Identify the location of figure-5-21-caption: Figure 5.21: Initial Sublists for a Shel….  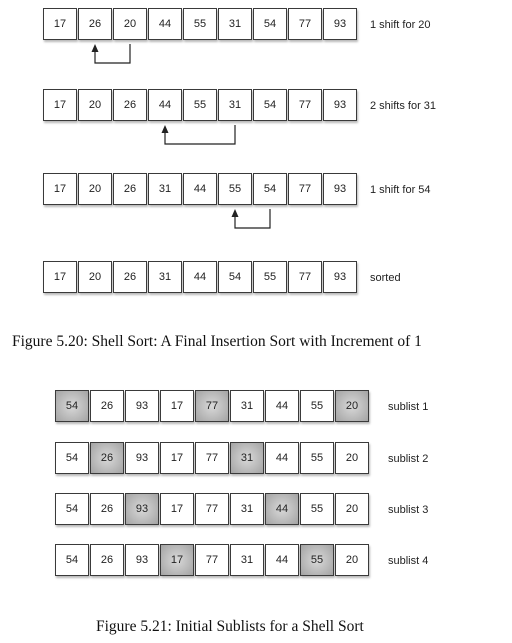
(230, 626).